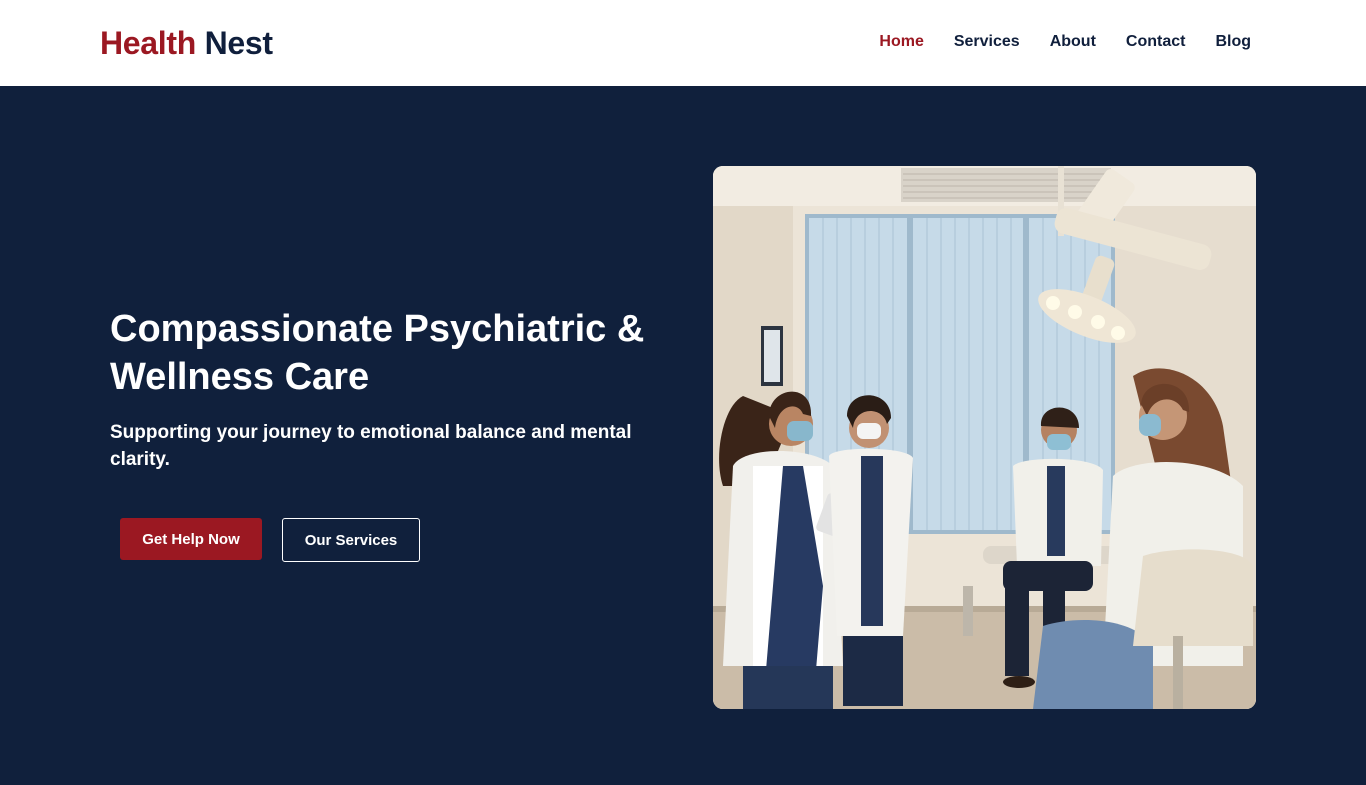 This screenshot has width=1366, height=785. Describe the element at coordinates (148, 43) in the screenshot. I see `brand-name-part1: Health` at that location.